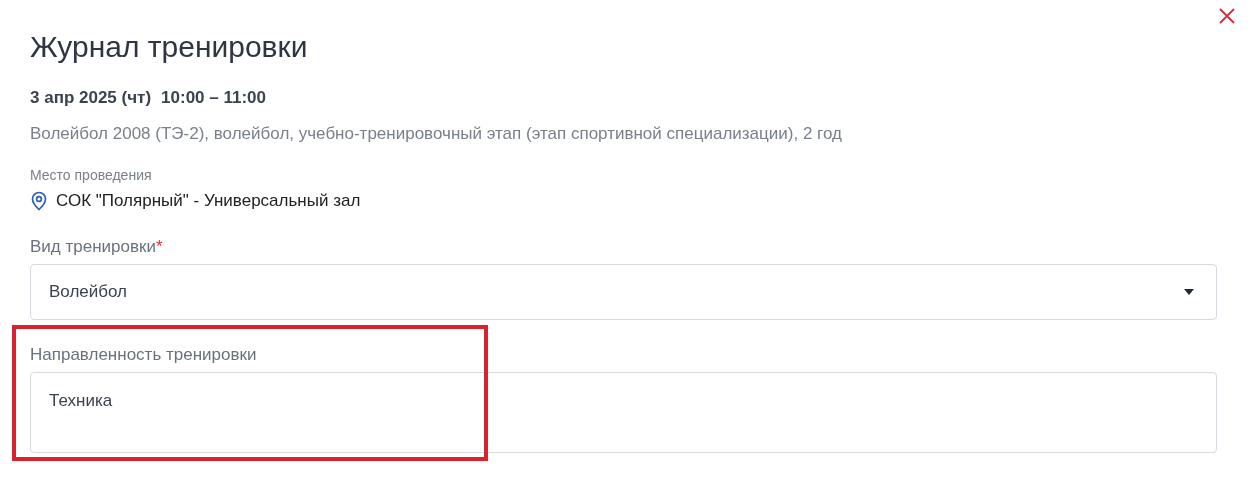 This screenshot has height=490, width=1256. I want to click on field-label: Направленность тренировки, so click(143, 354).